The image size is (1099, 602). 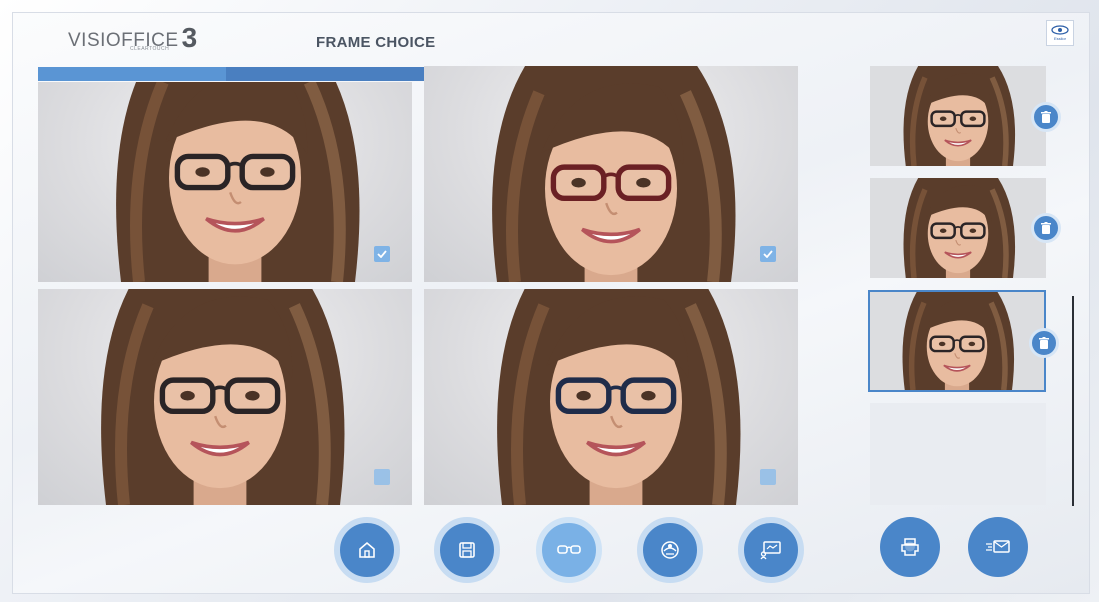 I want to click on save-button, so click(x=467, y=550).